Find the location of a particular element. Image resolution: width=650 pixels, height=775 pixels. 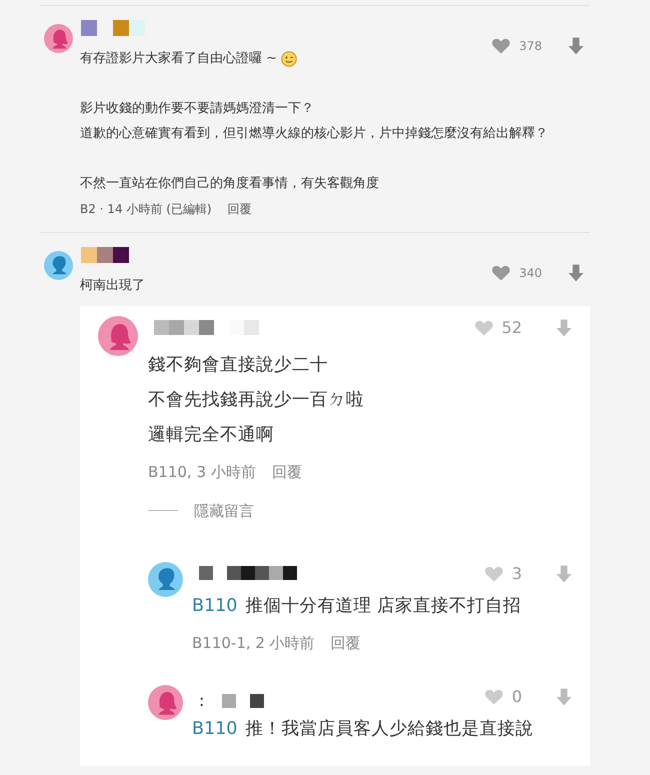

comment-text: 柯南出現了 is located at coordinates (112, 286).